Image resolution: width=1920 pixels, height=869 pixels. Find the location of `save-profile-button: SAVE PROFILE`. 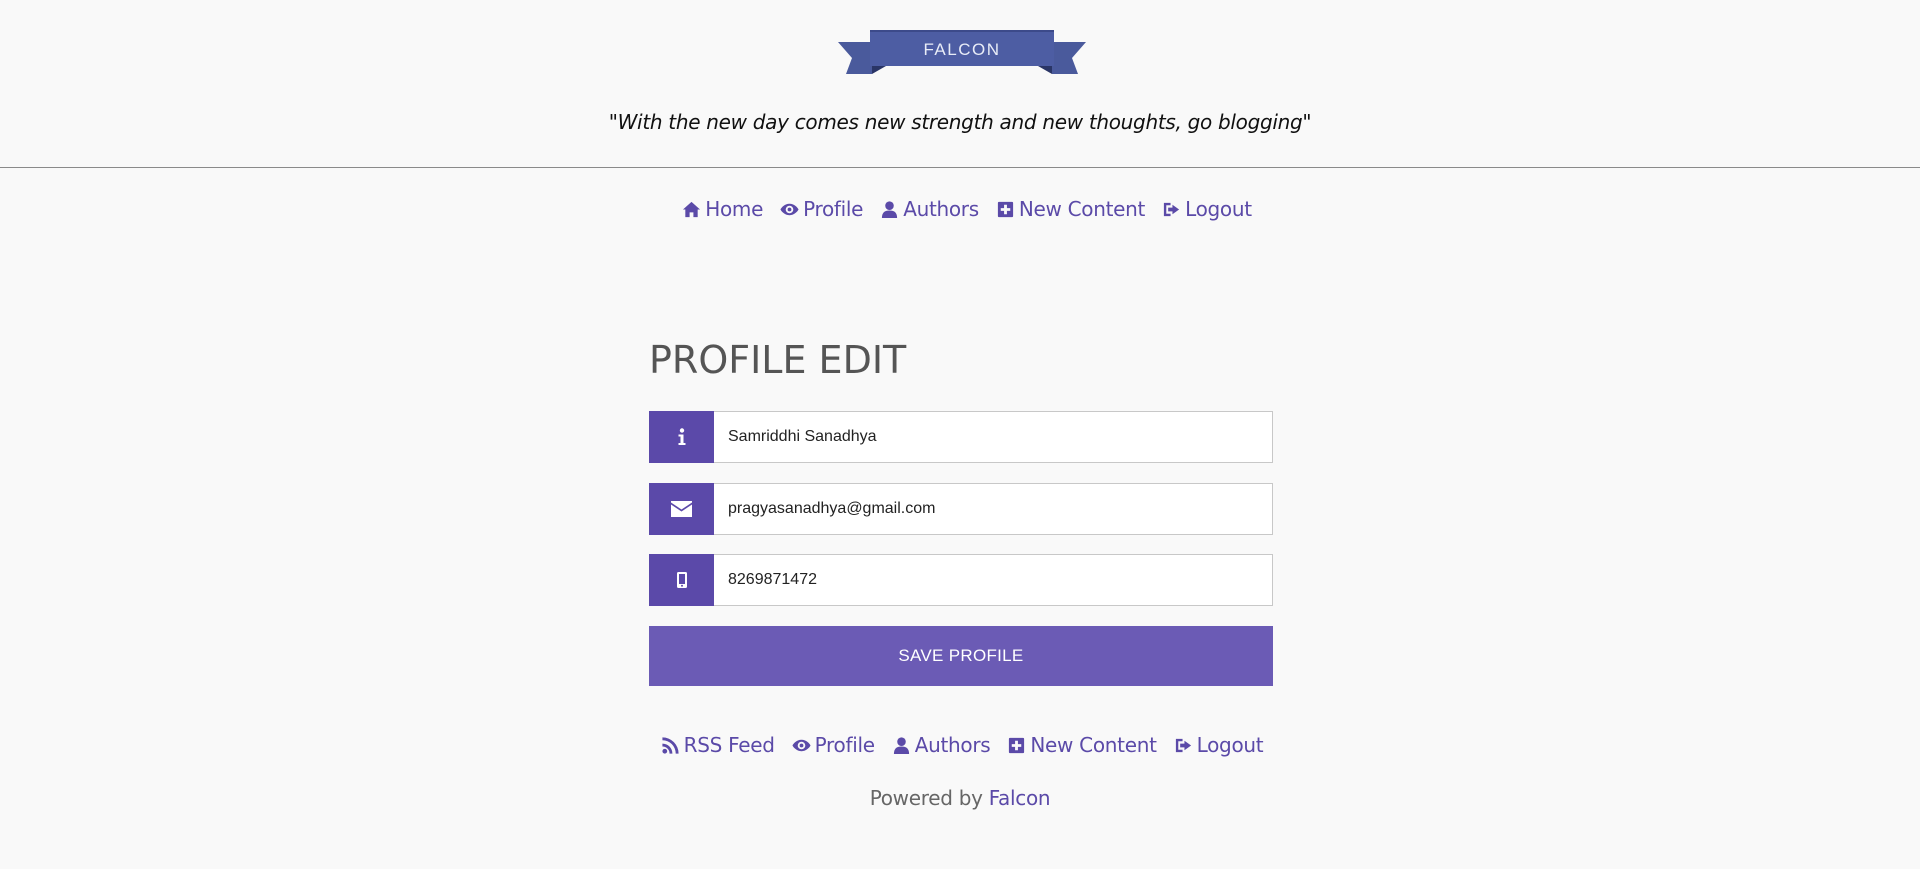

save-profile-button: SAVE PROFILE is located at coordinates (961, 656).